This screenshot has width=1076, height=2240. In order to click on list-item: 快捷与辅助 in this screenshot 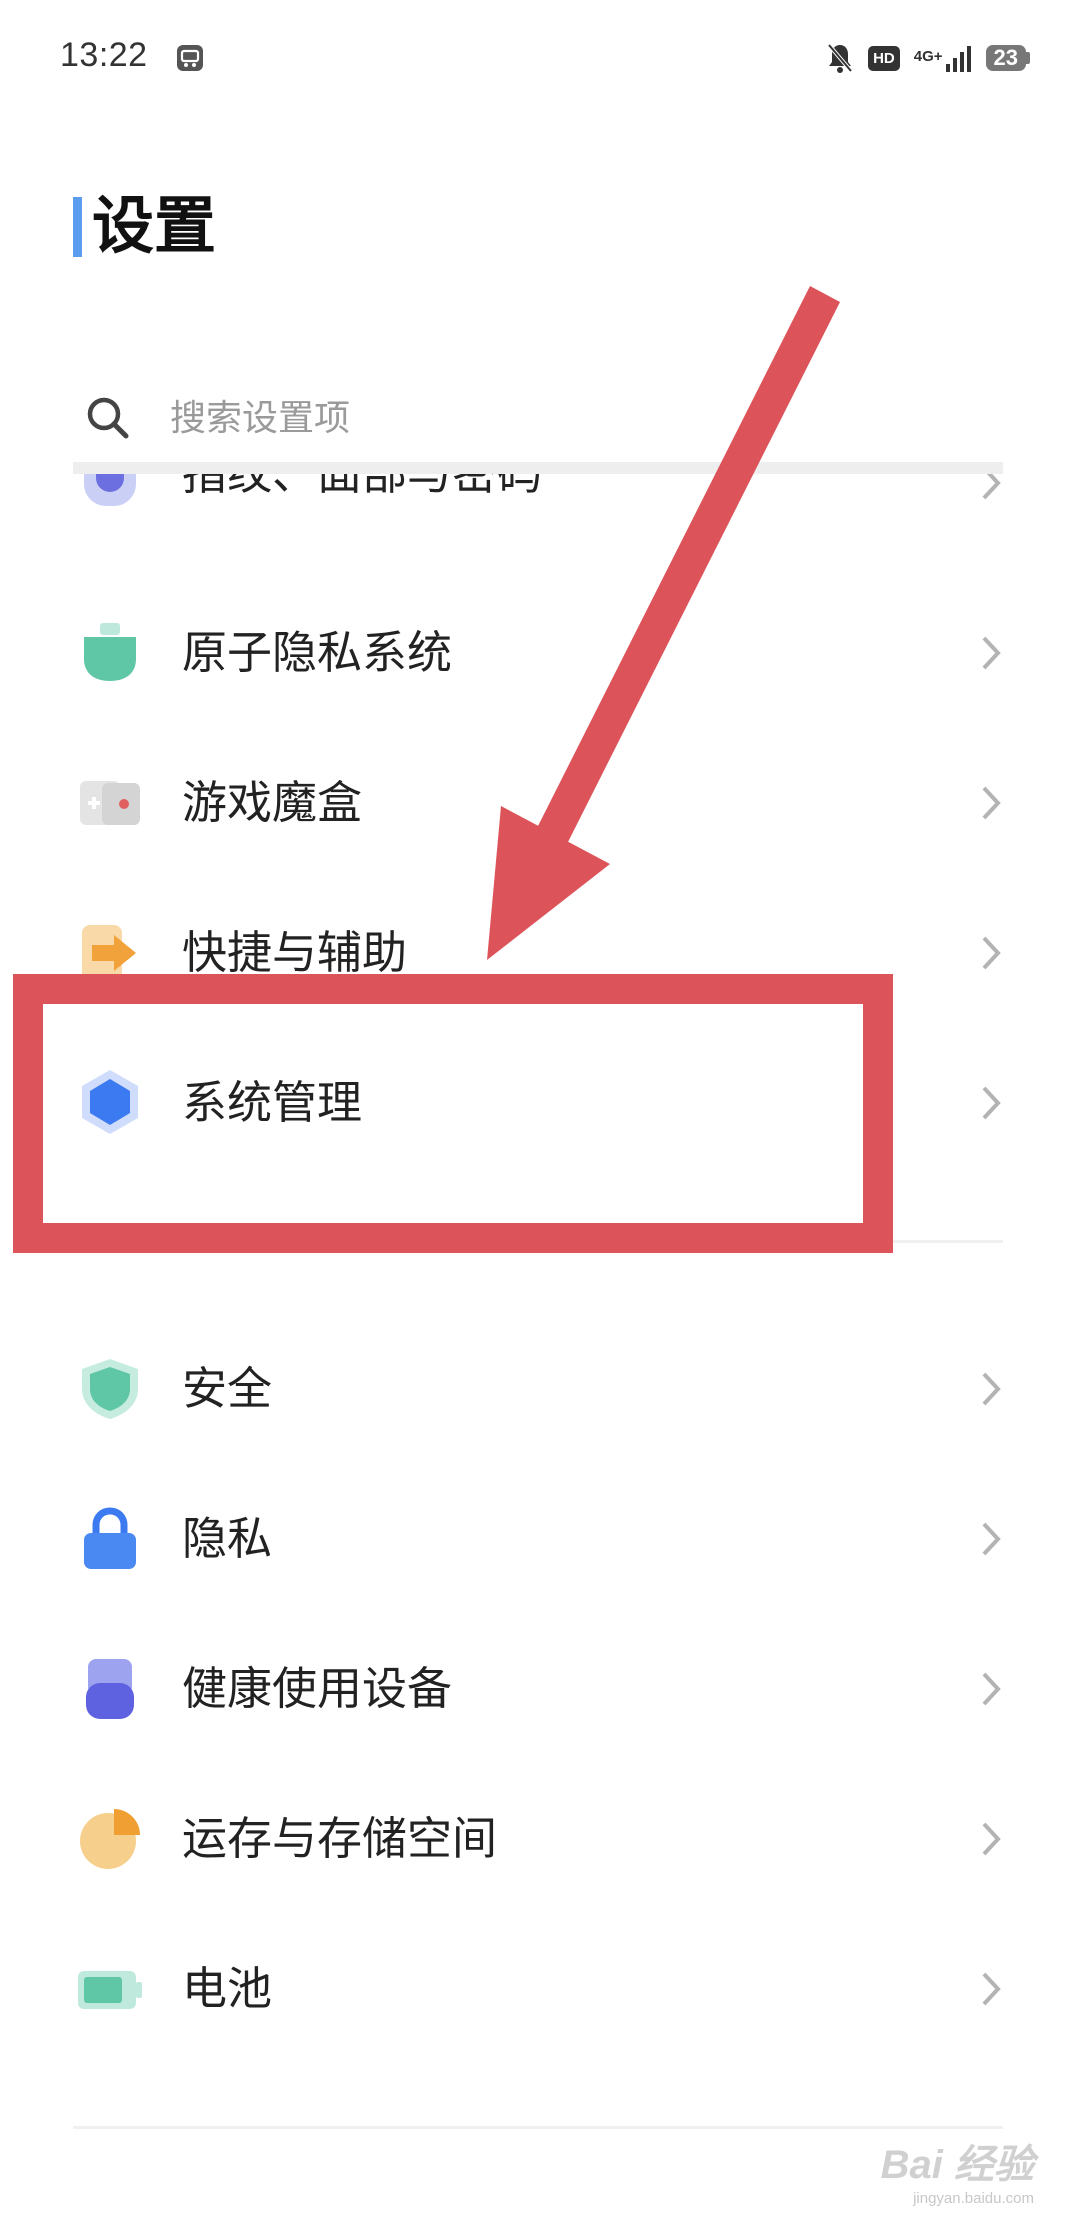, I will do `click(538, 953)`.